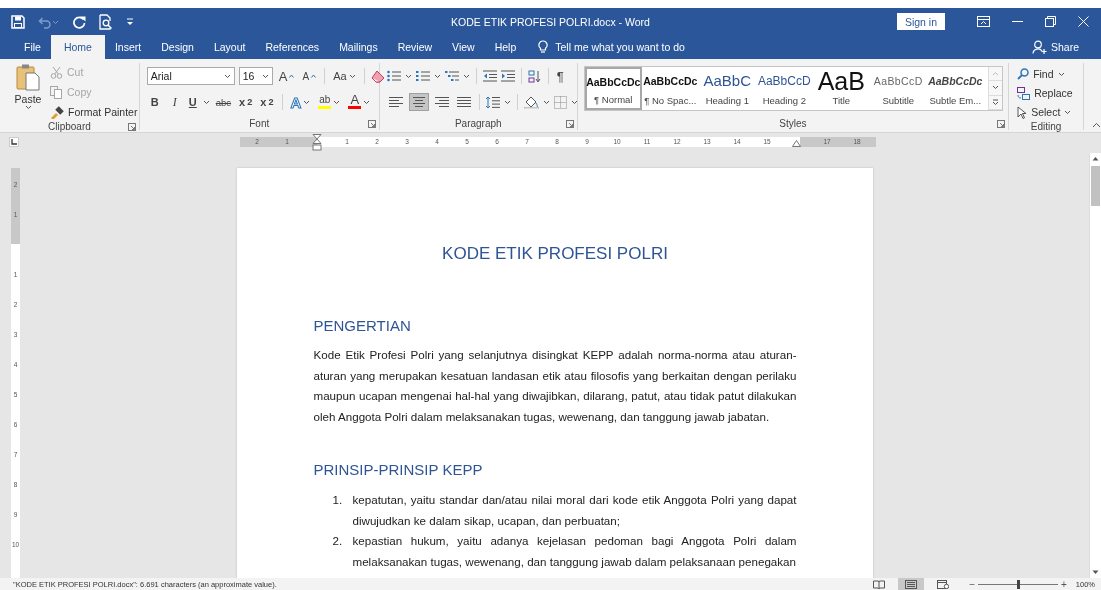 The height and width of the screenshot is (590, 1101). I want to click on ribbon-tab: Insert, so click(128, 47).